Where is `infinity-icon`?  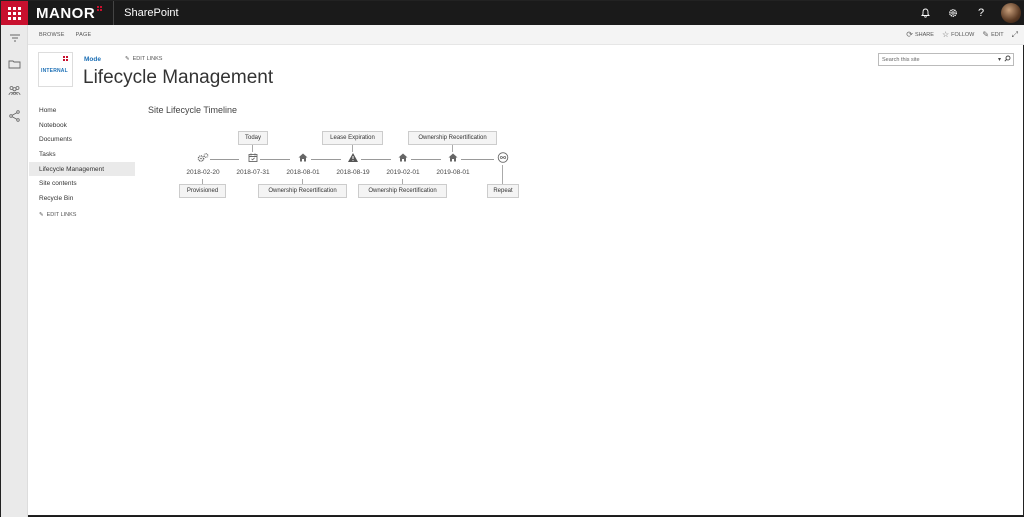 infinity-icon is located at coordinates (503, 159).